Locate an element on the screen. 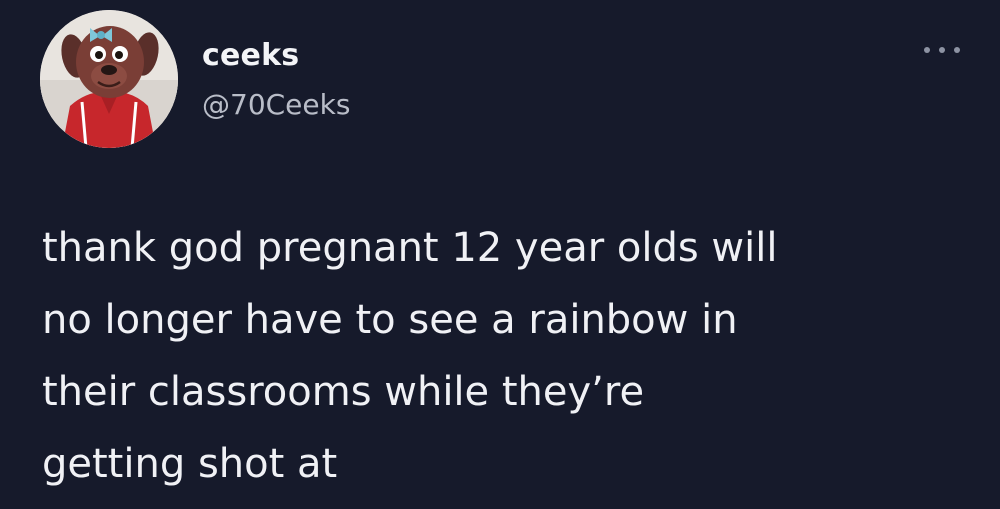  avatar is located at coordinates (109, 79).